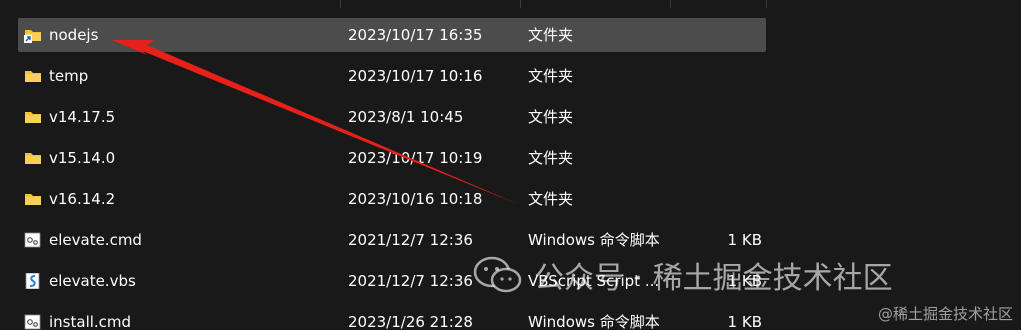 Image resolution: width=1021 pixels, height=330 pixels. Describe the element at coordinates (69, 76) in the screenshot. I see `file-name: temp` at that location.